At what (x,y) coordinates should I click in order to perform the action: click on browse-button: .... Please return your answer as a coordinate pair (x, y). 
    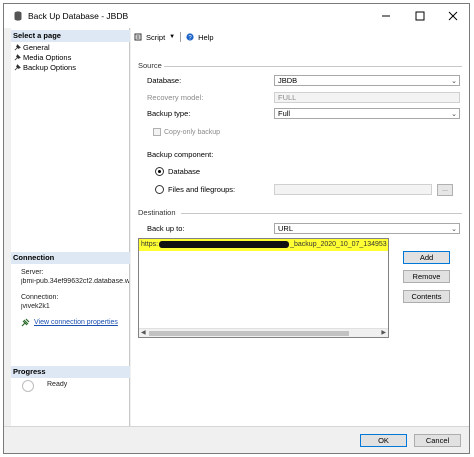
    Looking at the image, I should click on (445, 190).